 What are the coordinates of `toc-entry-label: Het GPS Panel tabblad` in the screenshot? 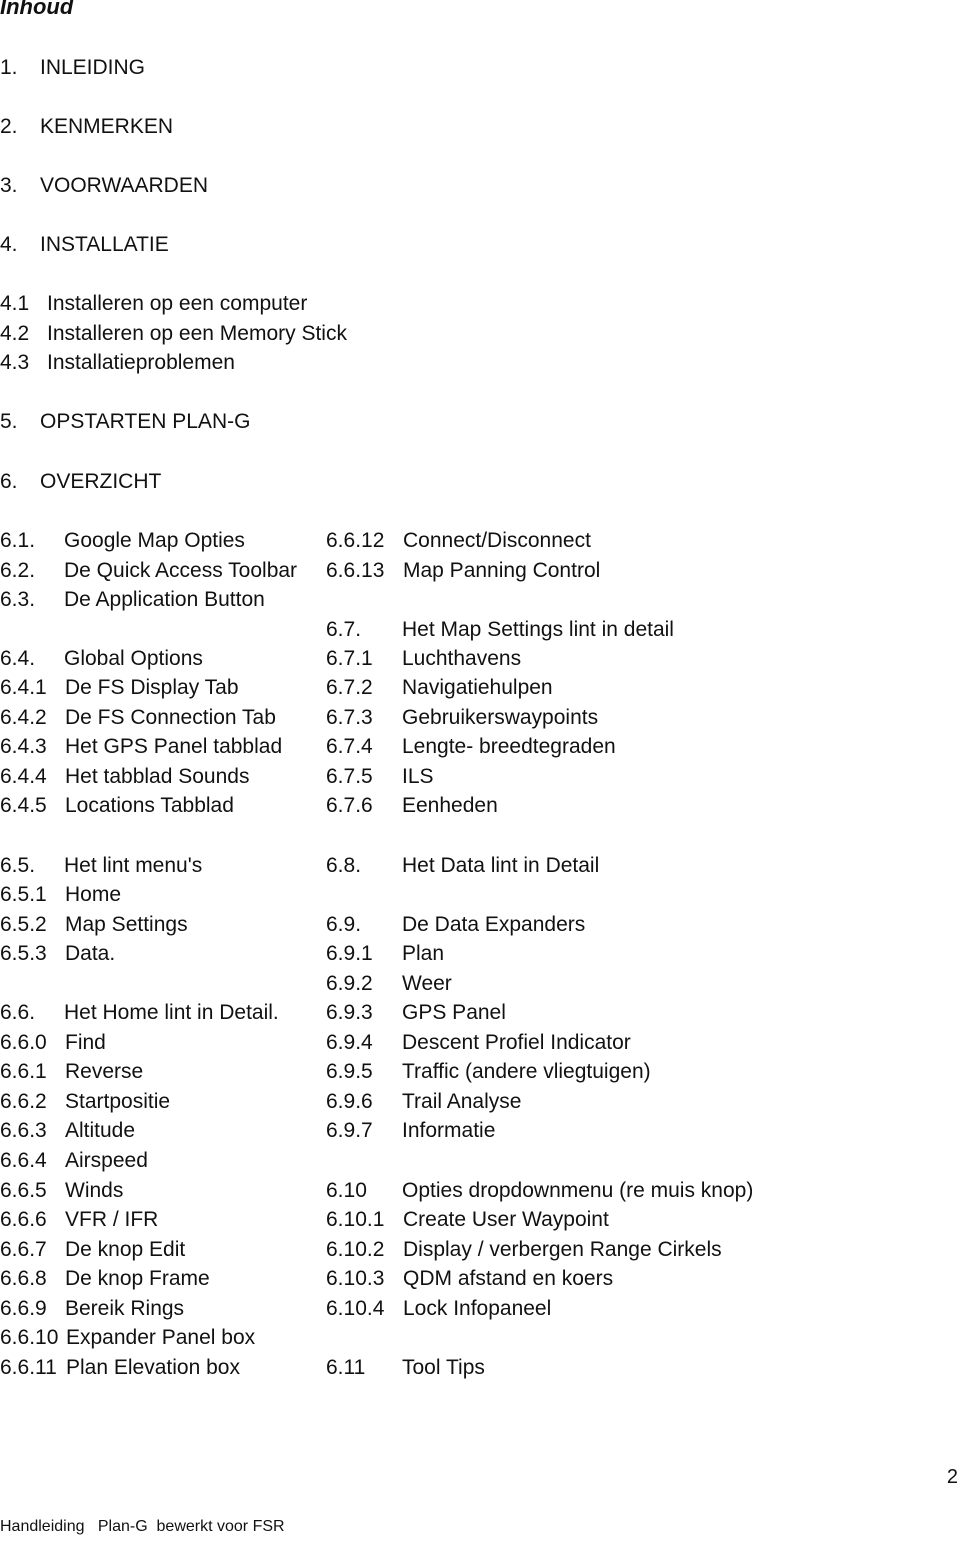 It's located at (174, 746).